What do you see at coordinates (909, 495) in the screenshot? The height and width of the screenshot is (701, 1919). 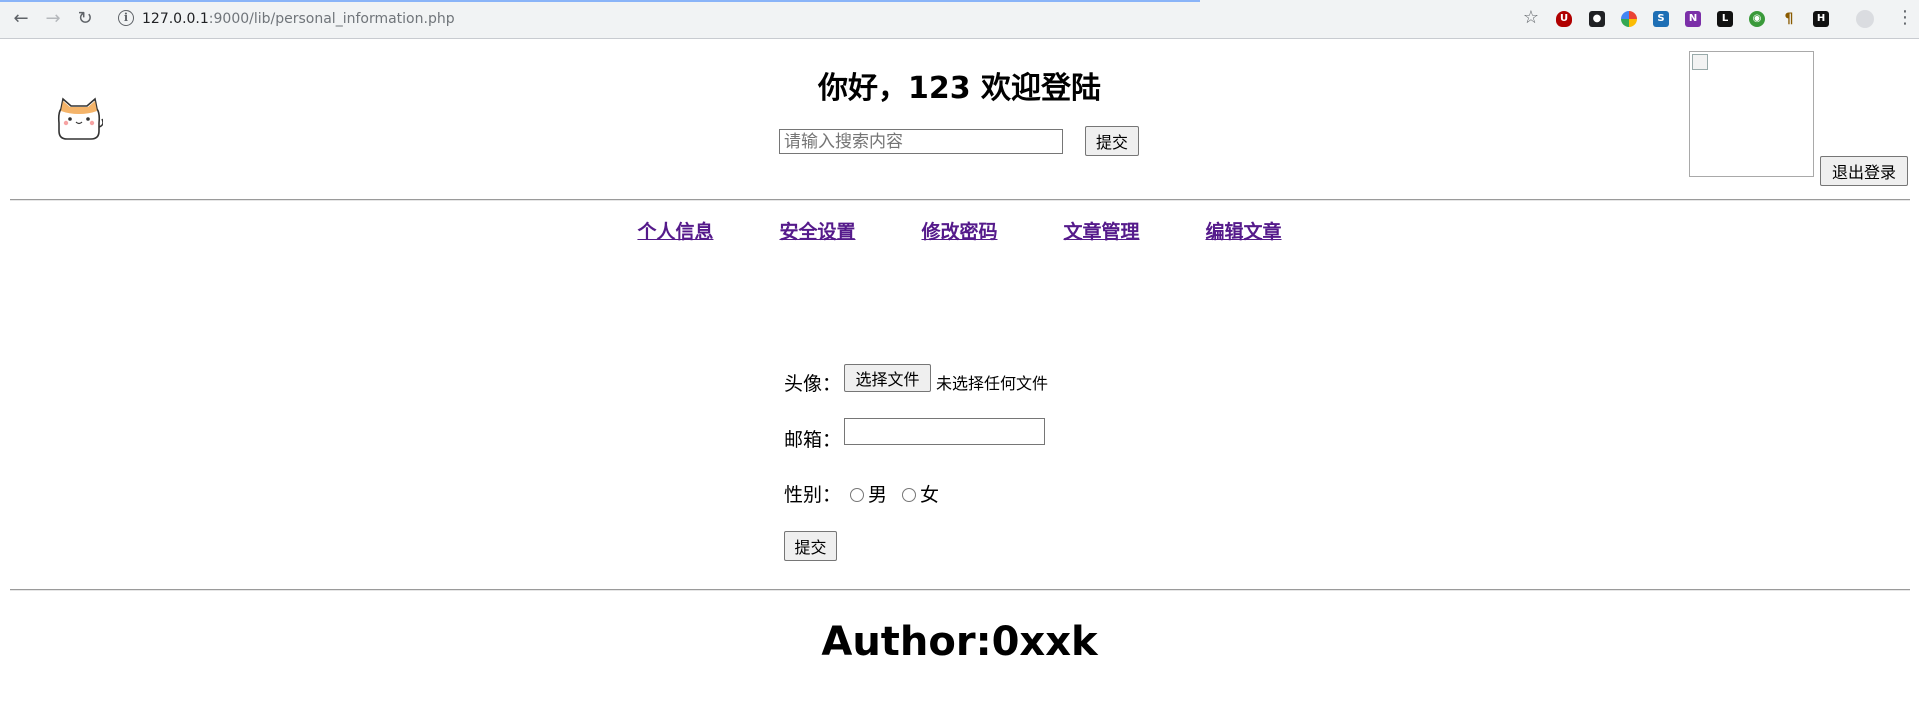 I see `radio-female` at bounding box center [909, 495].